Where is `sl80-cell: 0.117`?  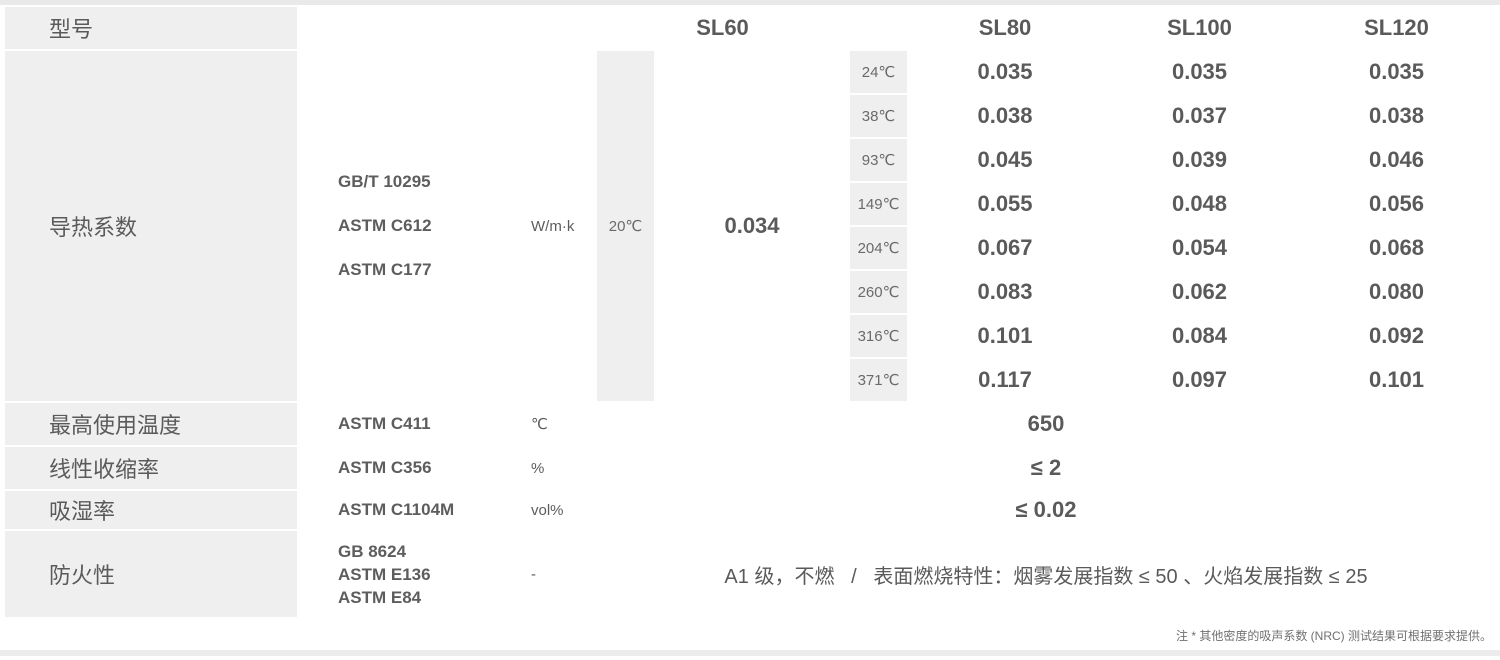 sl80-cell: 0.117 is located at coordinates (1005, 380).